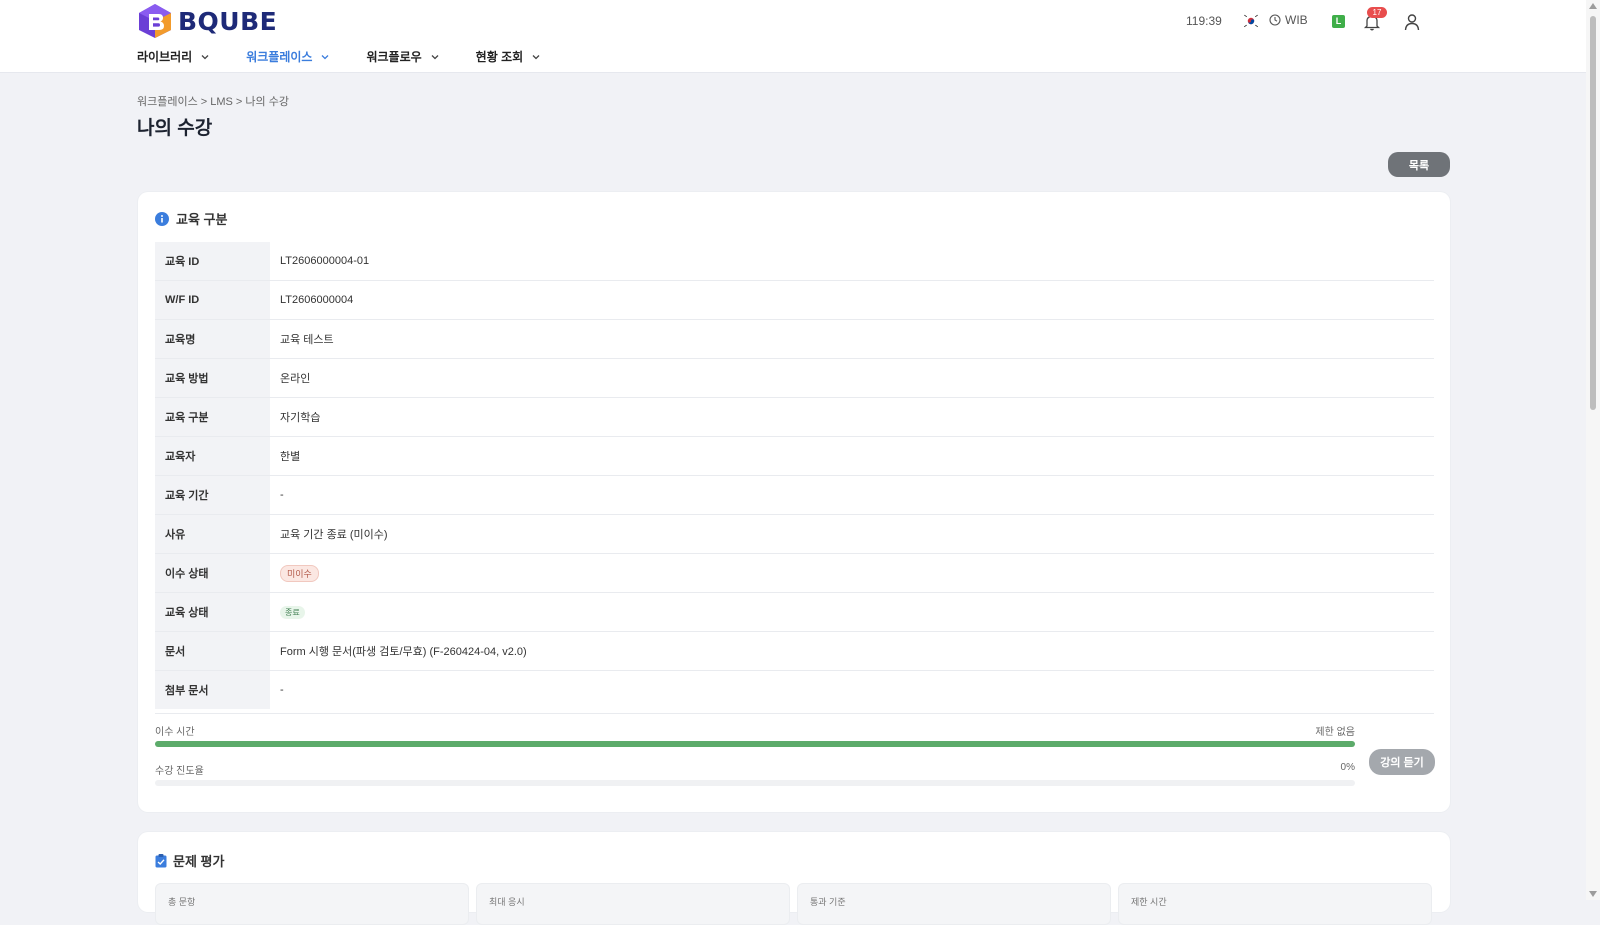 The image size is (1600, 925). Describe the element at coordinates (794, 456) in the screenshot. I see `table-row: 교육자 한별` at that location.